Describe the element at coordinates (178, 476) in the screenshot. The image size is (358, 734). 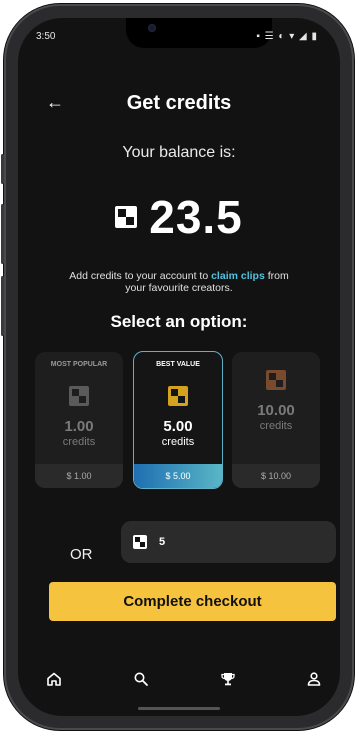
I see `option-price: $ 5.00` at that location.